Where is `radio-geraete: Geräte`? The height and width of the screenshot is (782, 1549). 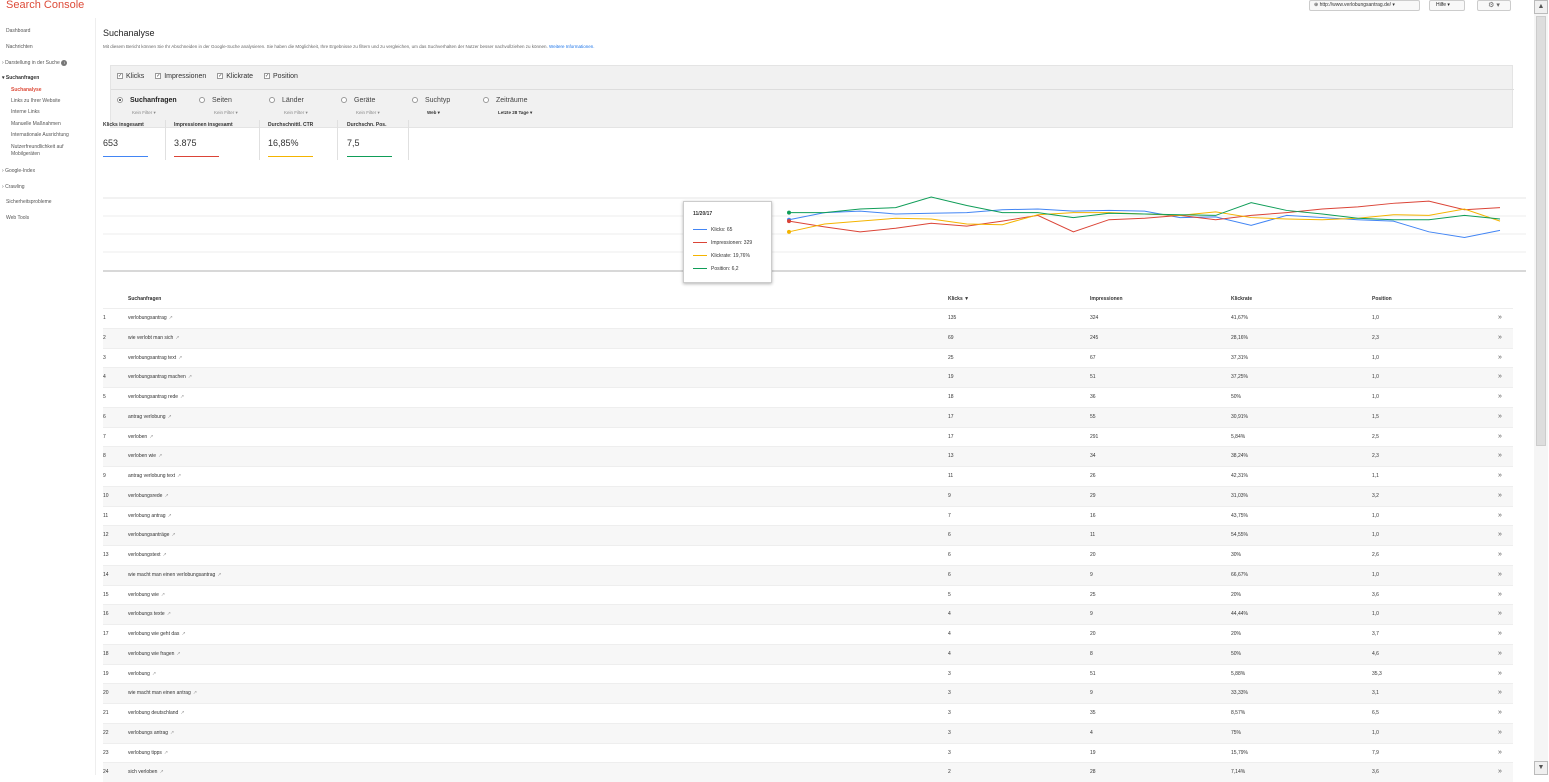
radio-geraete: Geräte is located at coordinates (358, 100).